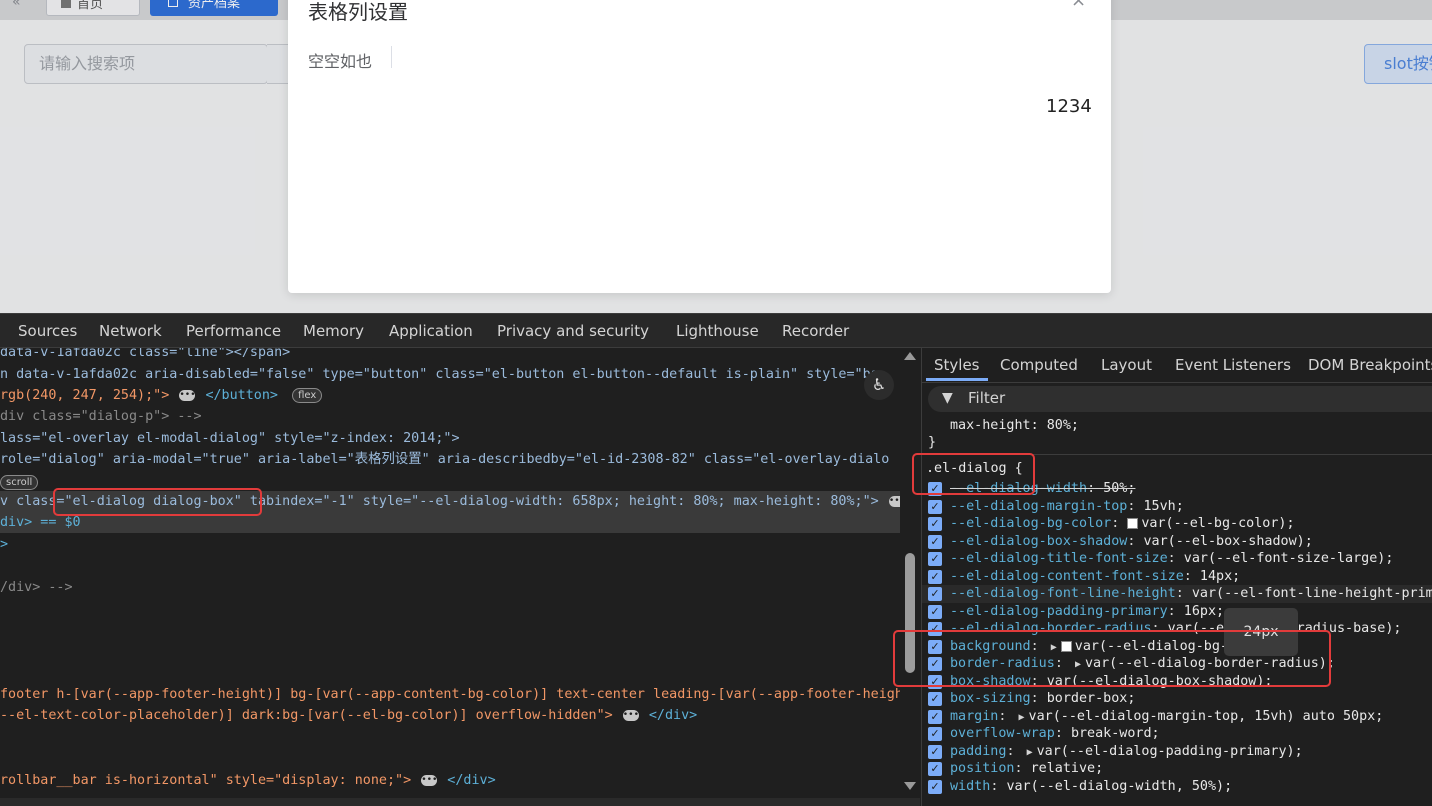 The height and width of the screenshot is (806, 1432). Describe the element at coordinates (307, 395) in the screenshot. I see `flex-badge: flex` at that location.